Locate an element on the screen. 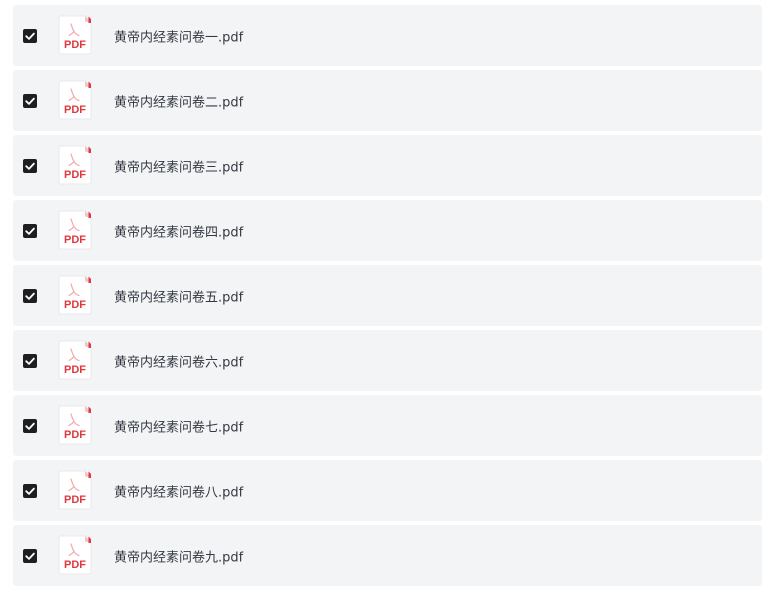 The width and height of the screenshot is (780, 590). file-row: PDF 黄帝内经素问卷五.pdf is located at coordinates (387, 295).